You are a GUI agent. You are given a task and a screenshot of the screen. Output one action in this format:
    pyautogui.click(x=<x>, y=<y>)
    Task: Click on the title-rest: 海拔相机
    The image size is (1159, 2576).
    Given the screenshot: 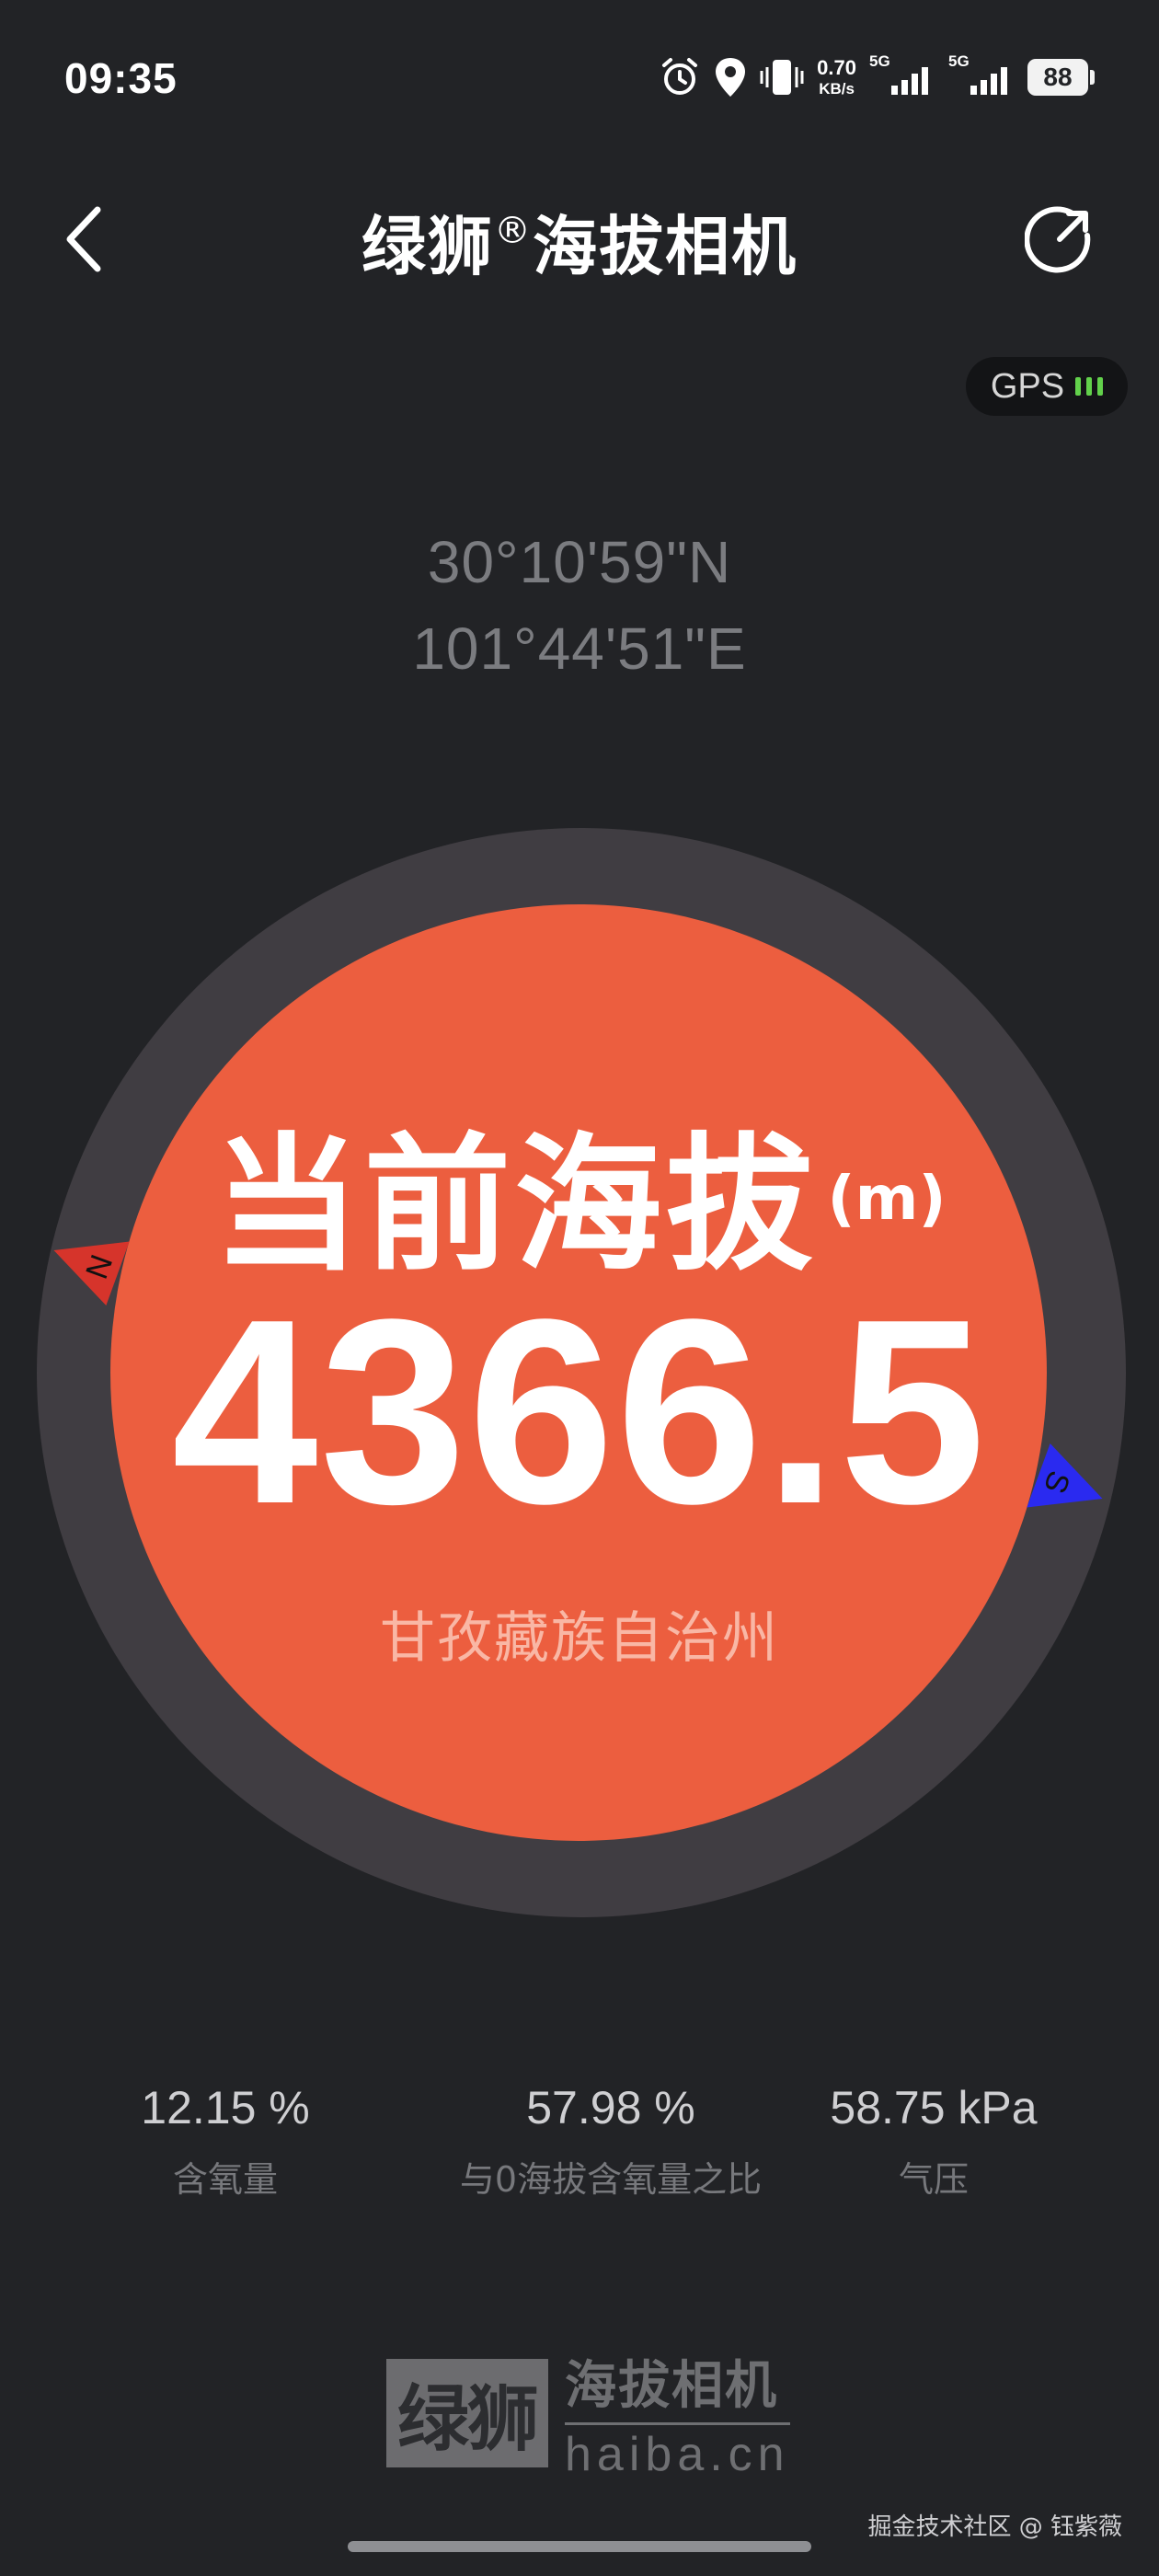 What is the action you would take?
    pyautogui.click(x=665, y=246)
    